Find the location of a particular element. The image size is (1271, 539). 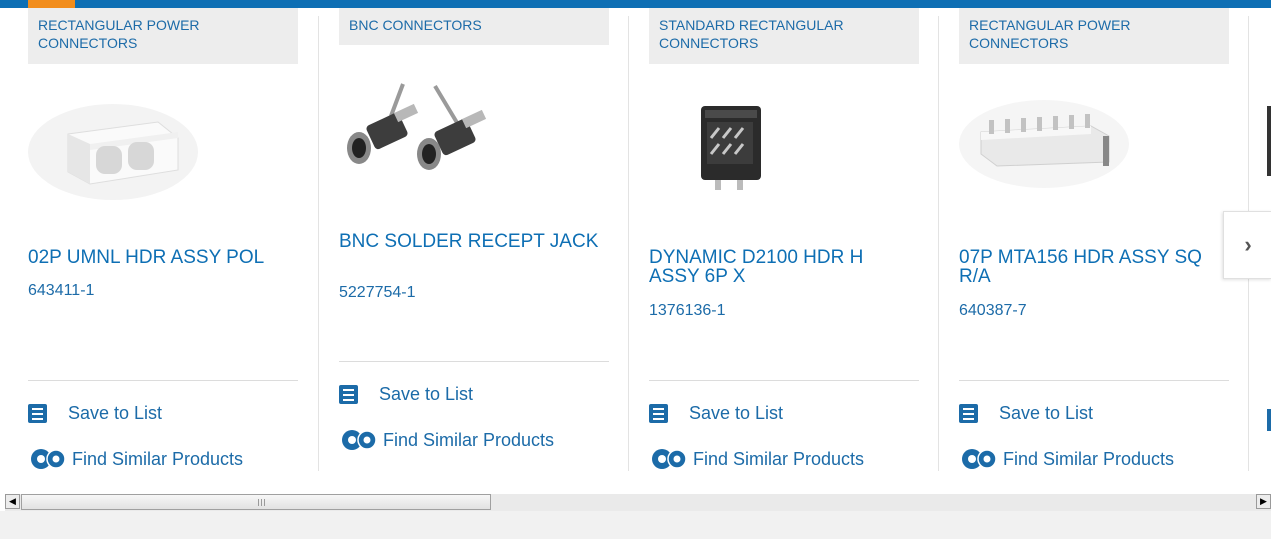

active-indicator is located at coordinates (51, 4).